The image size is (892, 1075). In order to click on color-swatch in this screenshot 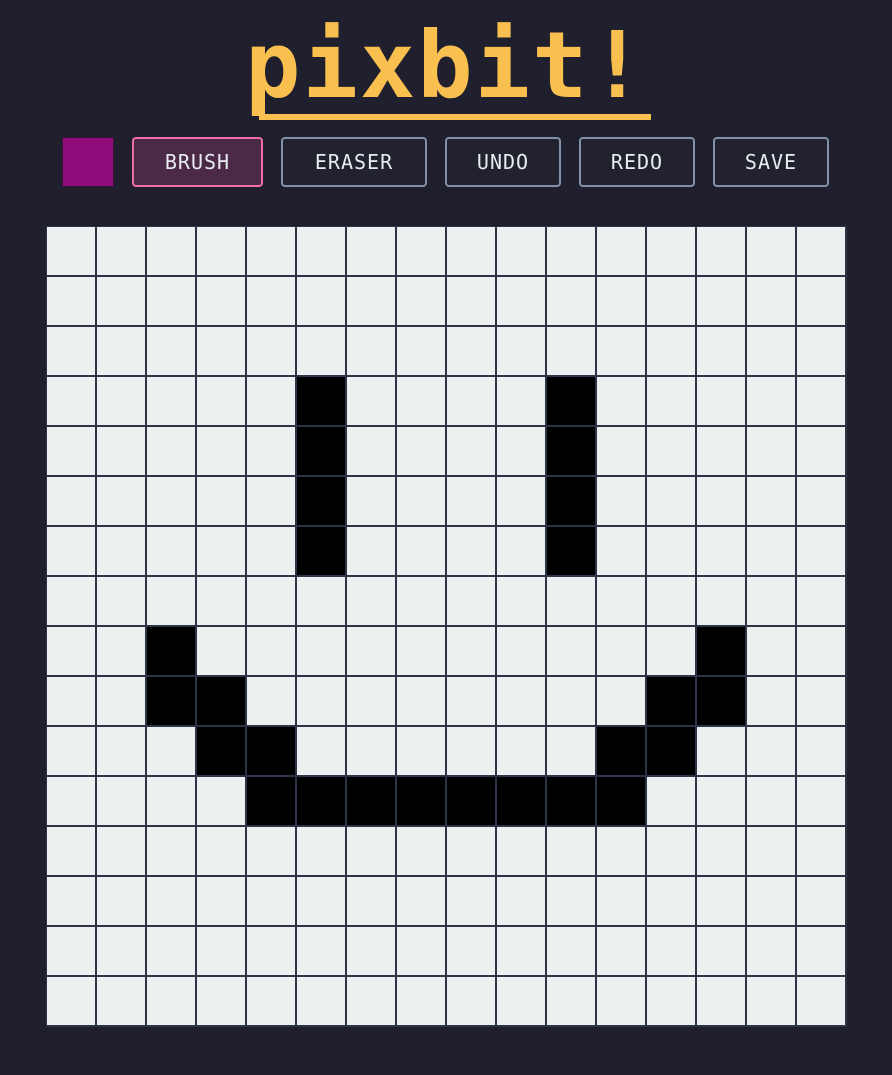, I will do `click(88, 162)`.